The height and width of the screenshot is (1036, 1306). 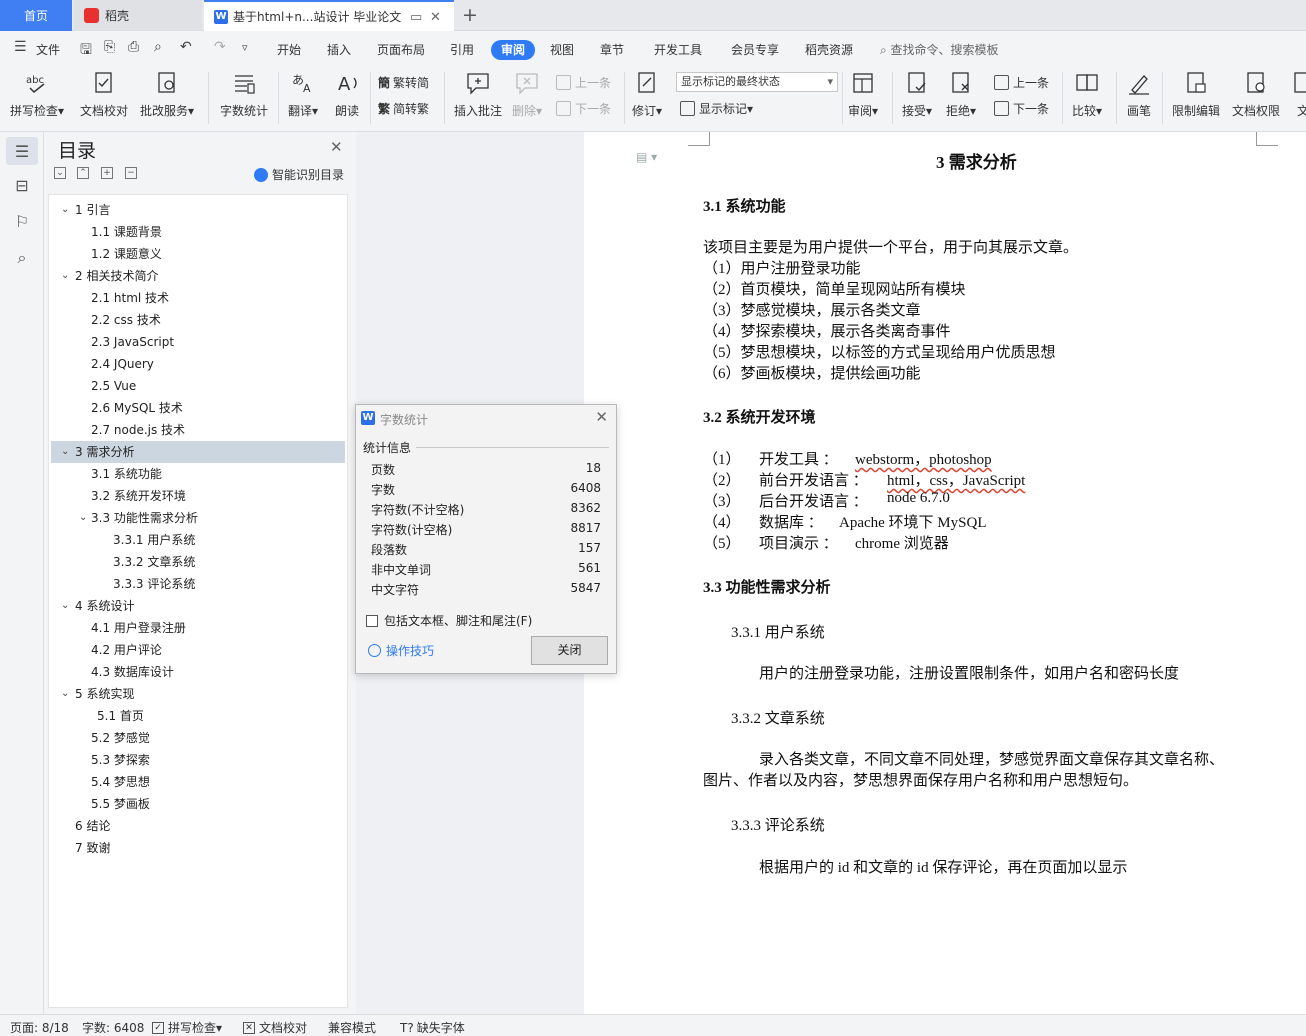 I want to click on menu-member: 会员专享, so click(x=755, y=49).